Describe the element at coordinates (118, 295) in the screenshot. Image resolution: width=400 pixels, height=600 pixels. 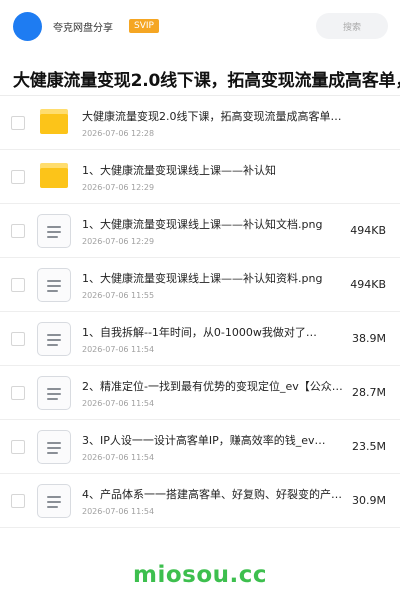
I see `file-date: 2026-07-06 11:55` at that location.